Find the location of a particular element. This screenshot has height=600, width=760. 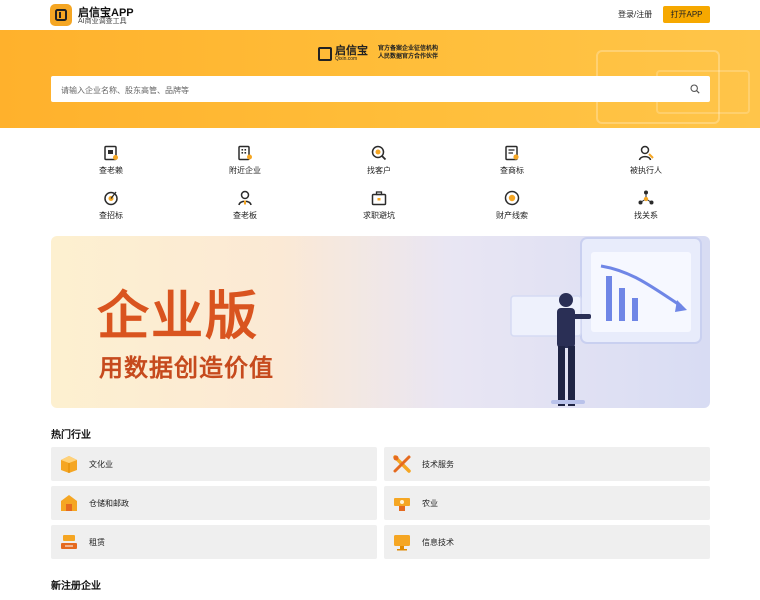

brand-logo: 启信宝 Qixin.com 官方备案企业征信机构 人民数据官方合作伙伴 is located at coordinates (378, 54).